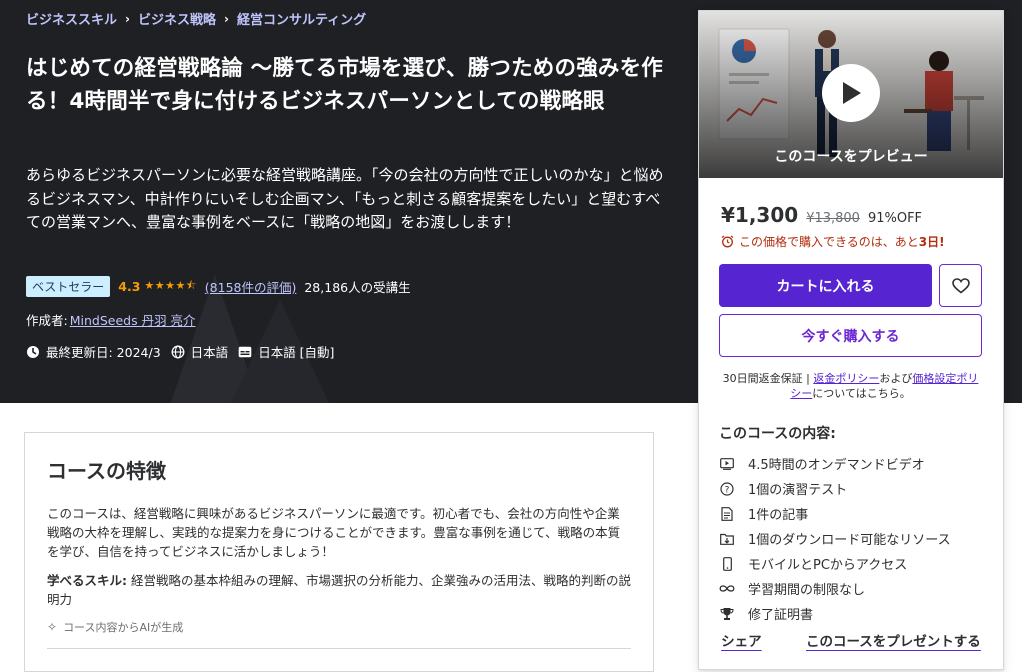  What do you see at coordinates (47, 320) in the screenshot?
I see `author-label: 作成者:` at bounding box center [47, 320].